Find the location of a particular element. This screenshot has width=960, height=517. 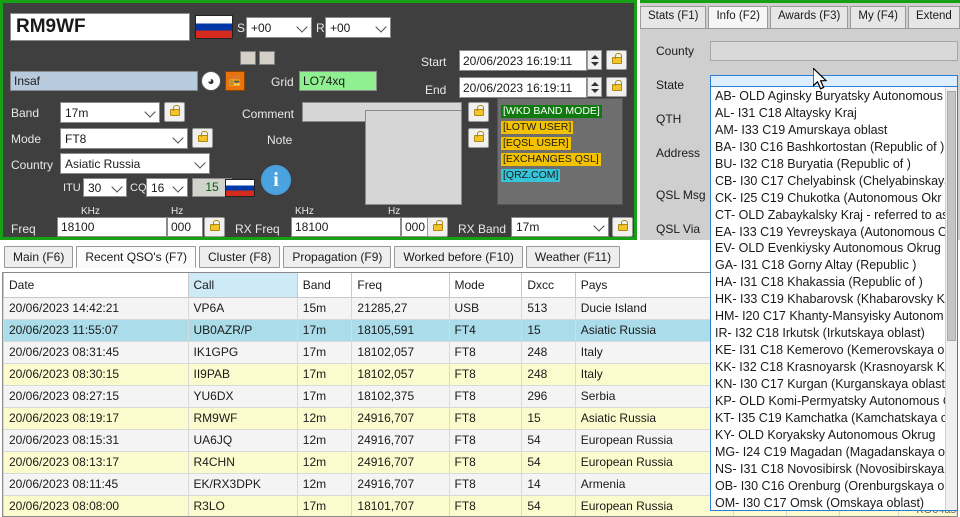

note-input is located at coordinates (413, 157).